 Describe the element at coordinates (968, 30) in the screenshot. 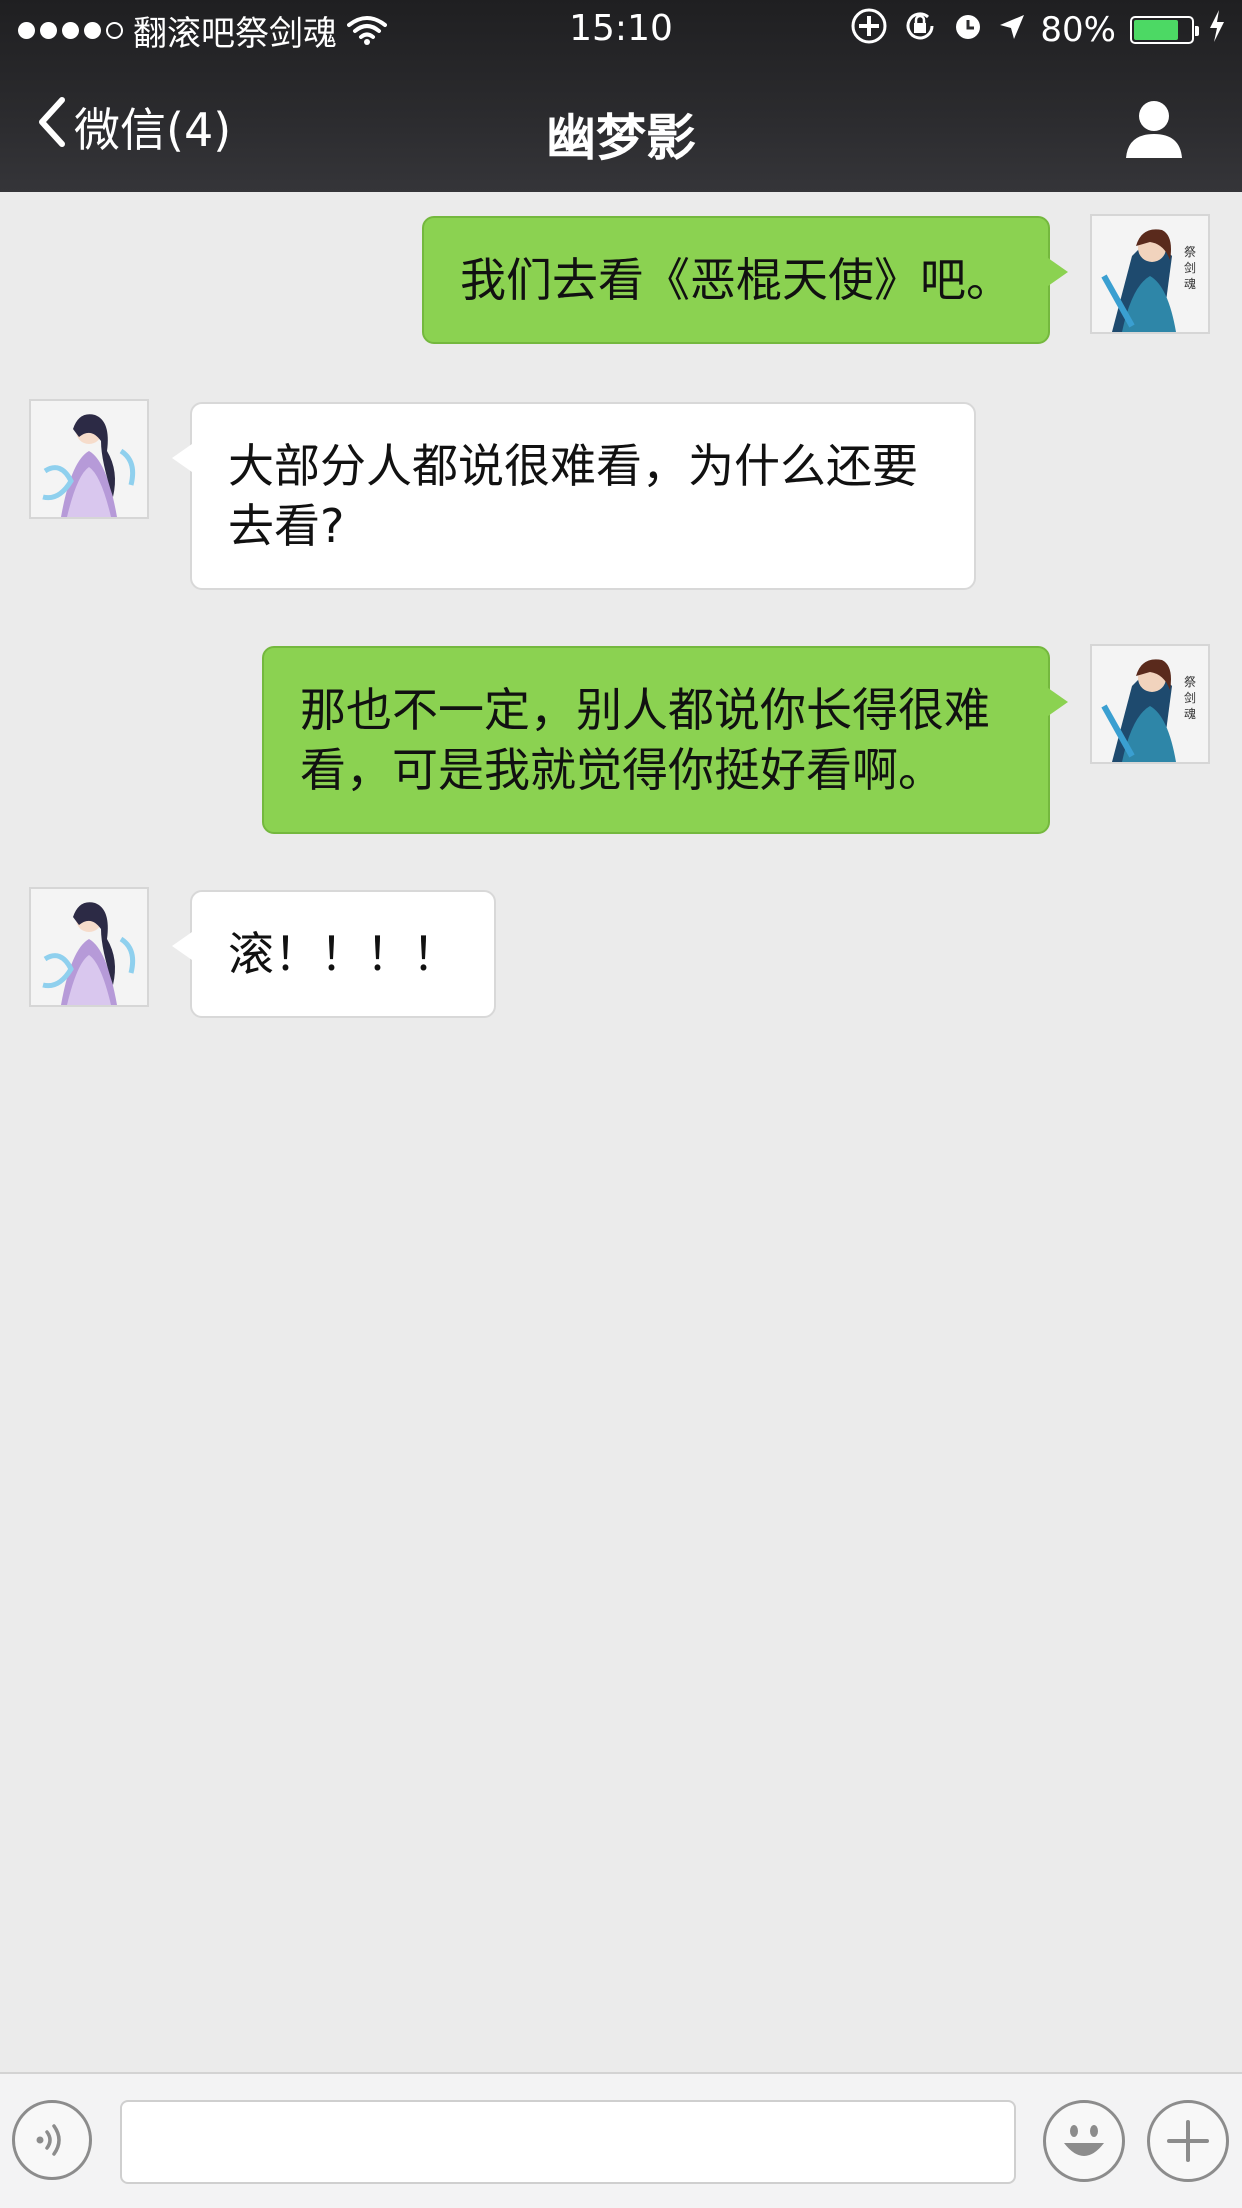

I see `alarm-icon` at that location.